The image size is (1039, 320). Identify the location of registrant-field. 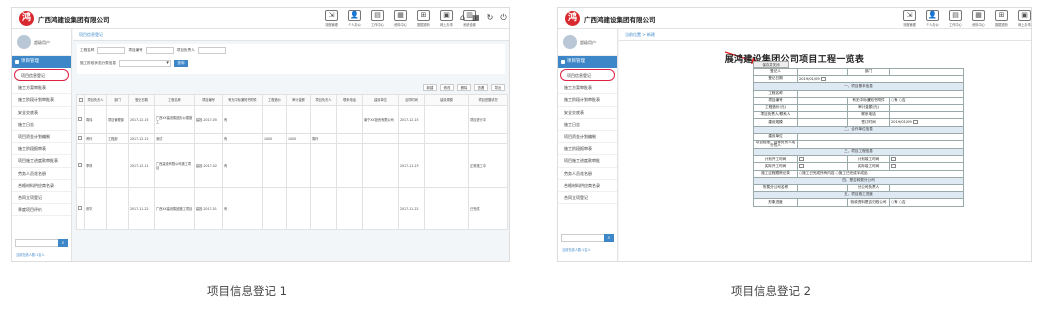
(822, 72).